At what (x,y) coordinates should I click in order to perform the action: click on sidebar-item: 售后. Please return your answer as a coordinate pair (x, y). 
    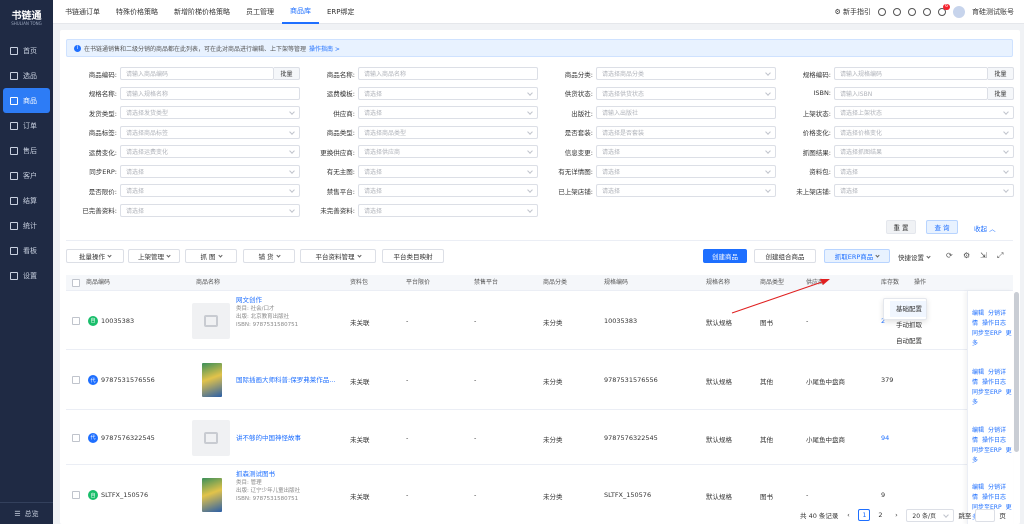
    Looking at the image, I should click on (26, 150).